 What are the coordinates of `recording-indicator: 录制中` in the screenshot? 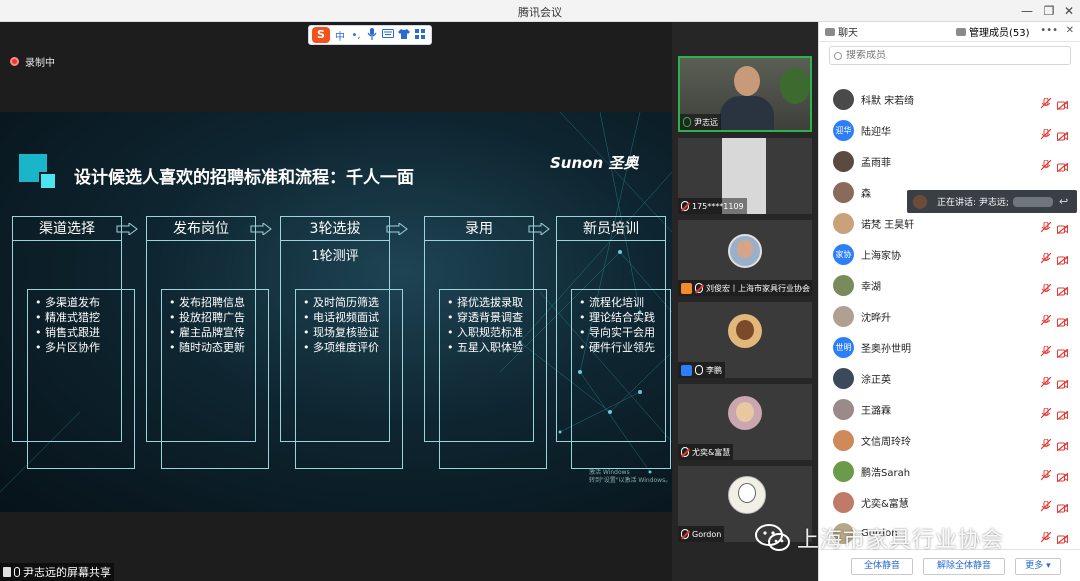 It's located at (32, 61).